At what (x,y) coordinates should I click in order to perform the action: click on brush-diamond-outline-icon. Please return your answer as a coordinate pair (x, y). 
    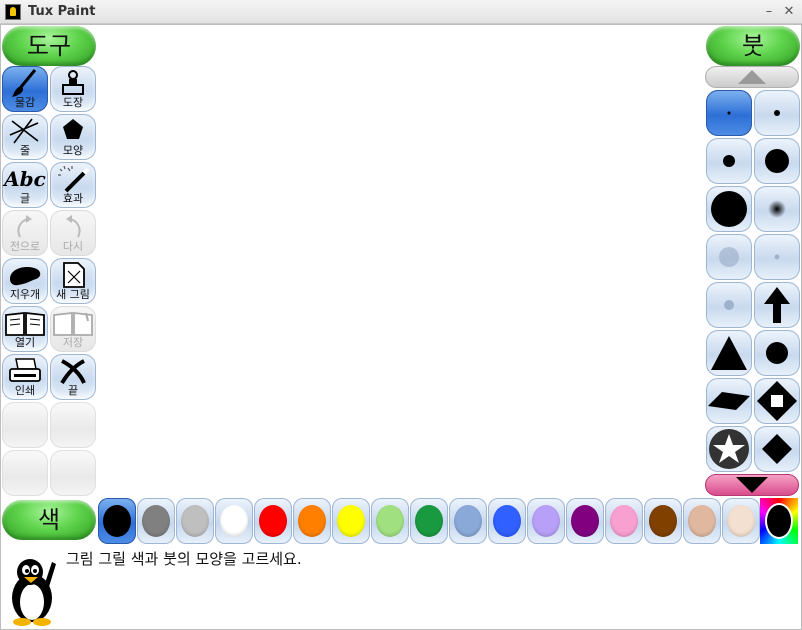
    Looking at the image, I should click on (777, 401).